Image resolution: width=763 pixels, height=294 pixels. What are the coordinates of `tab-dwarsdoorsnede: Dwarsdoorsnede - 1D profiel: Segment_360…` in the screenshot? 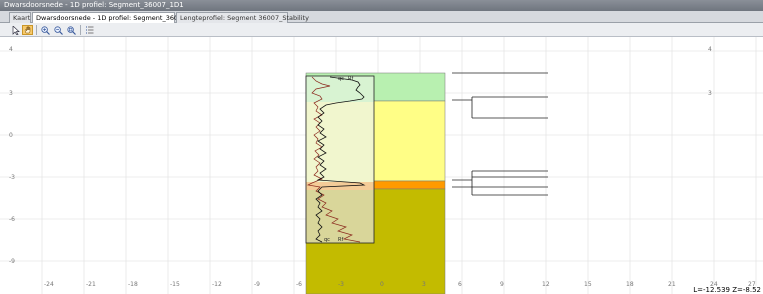 It's located at (117, 17).